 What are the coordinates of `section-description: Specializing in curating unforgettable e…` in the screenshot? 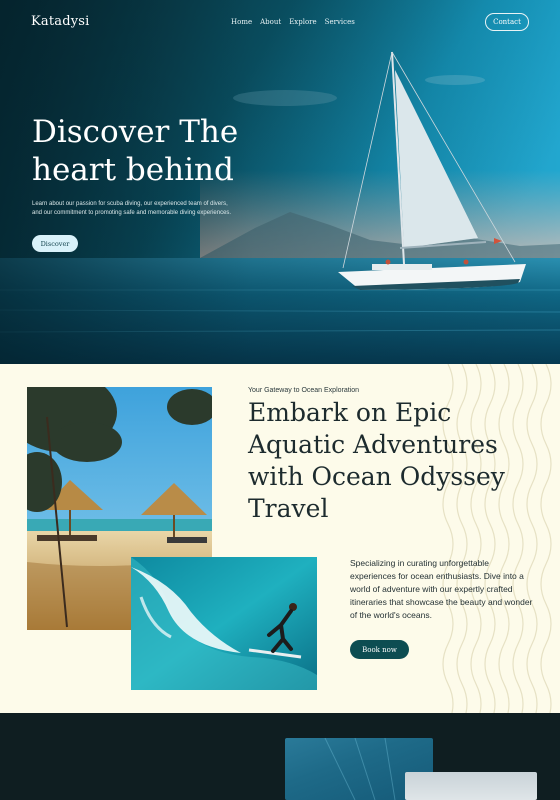 It's located at (441, 589).